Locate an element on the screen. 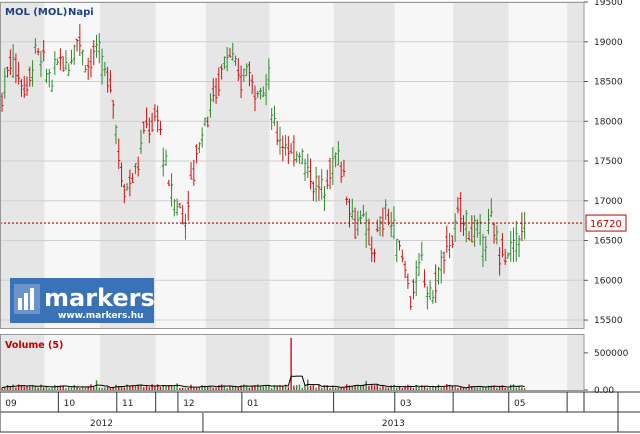 Image resolution: width=640 pixels, height=434 pixels. volume-tick-label: 0.00 is located at coordinates (604, 391).